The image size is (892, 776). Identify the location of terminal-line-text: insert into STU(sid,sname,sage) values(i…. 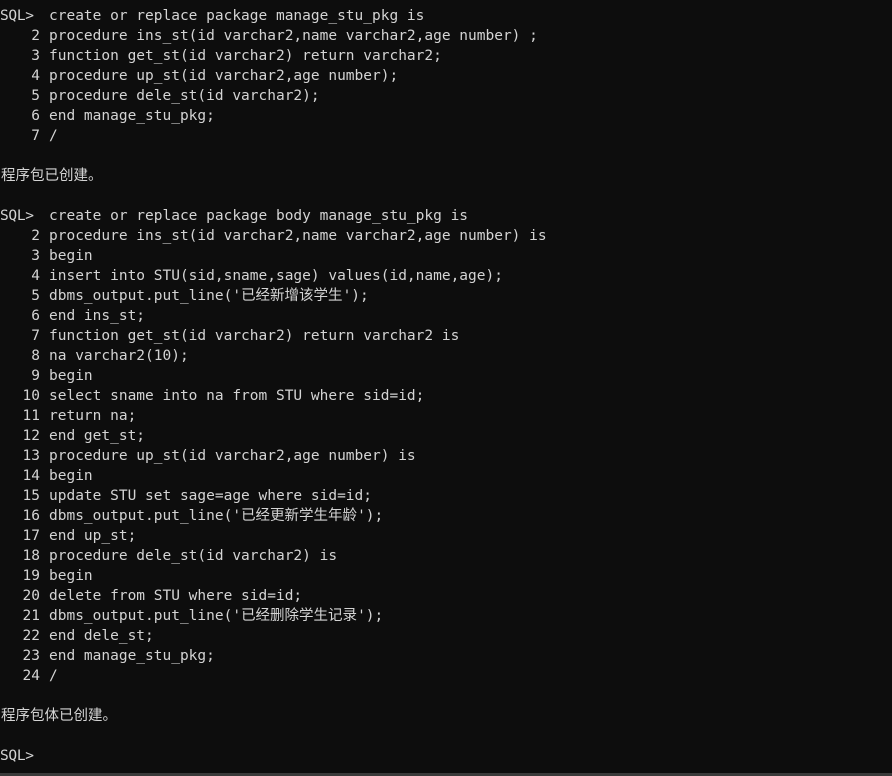
(276, 276).